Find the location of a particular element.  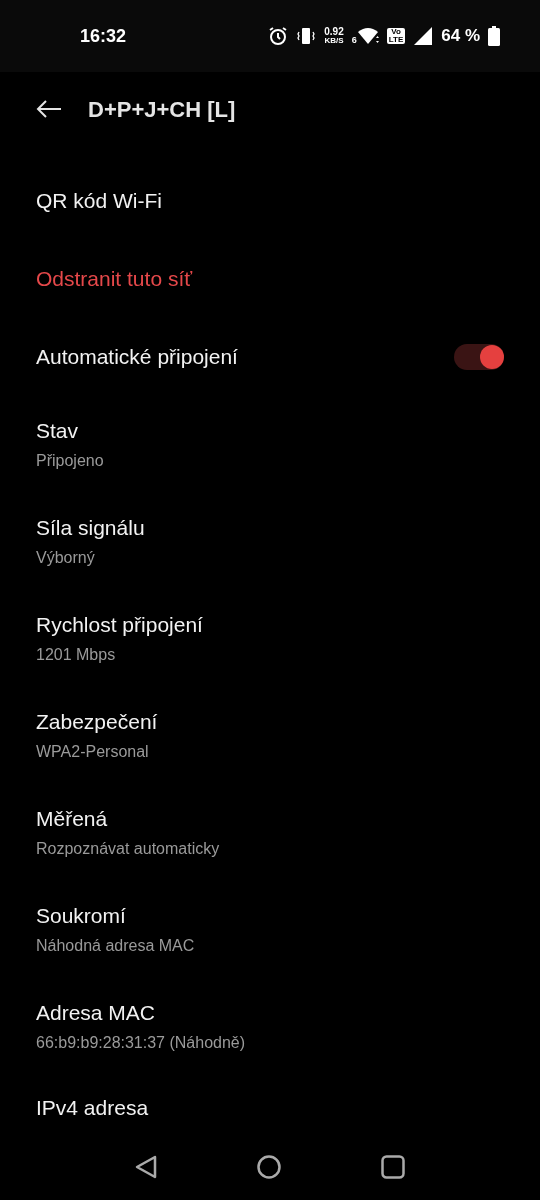

setting-title: Zabezpečení is located at coordinates (97, 722).